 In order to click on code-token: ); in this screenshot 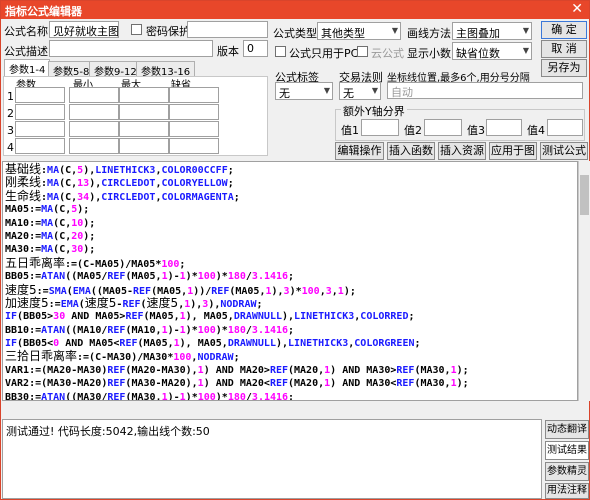, I will do `click(89, 236)`.